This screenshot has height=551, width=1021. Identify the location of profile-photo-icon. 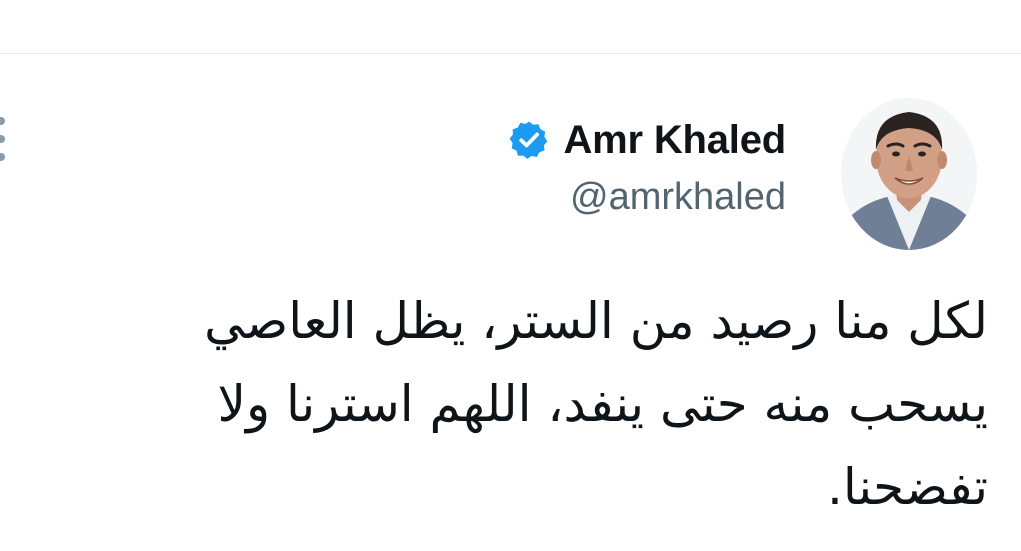
(909, 174).